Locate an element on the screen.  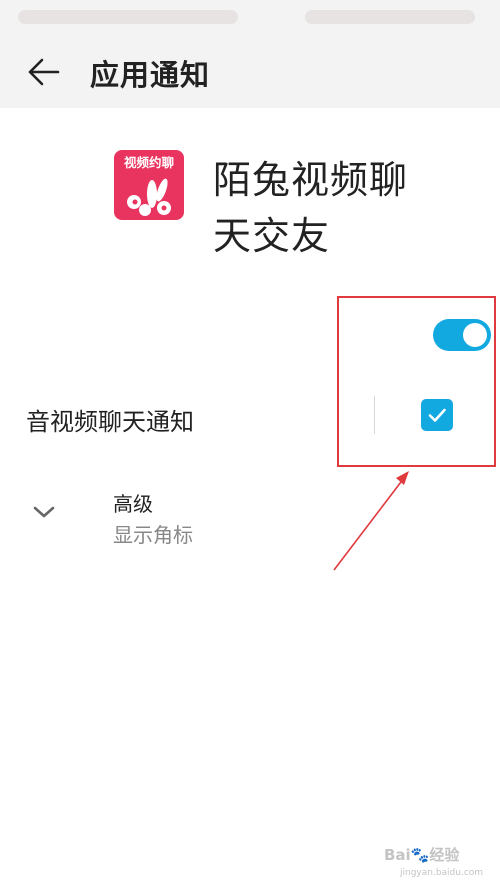
channel-checkbox is located at coordinates (437, 415).